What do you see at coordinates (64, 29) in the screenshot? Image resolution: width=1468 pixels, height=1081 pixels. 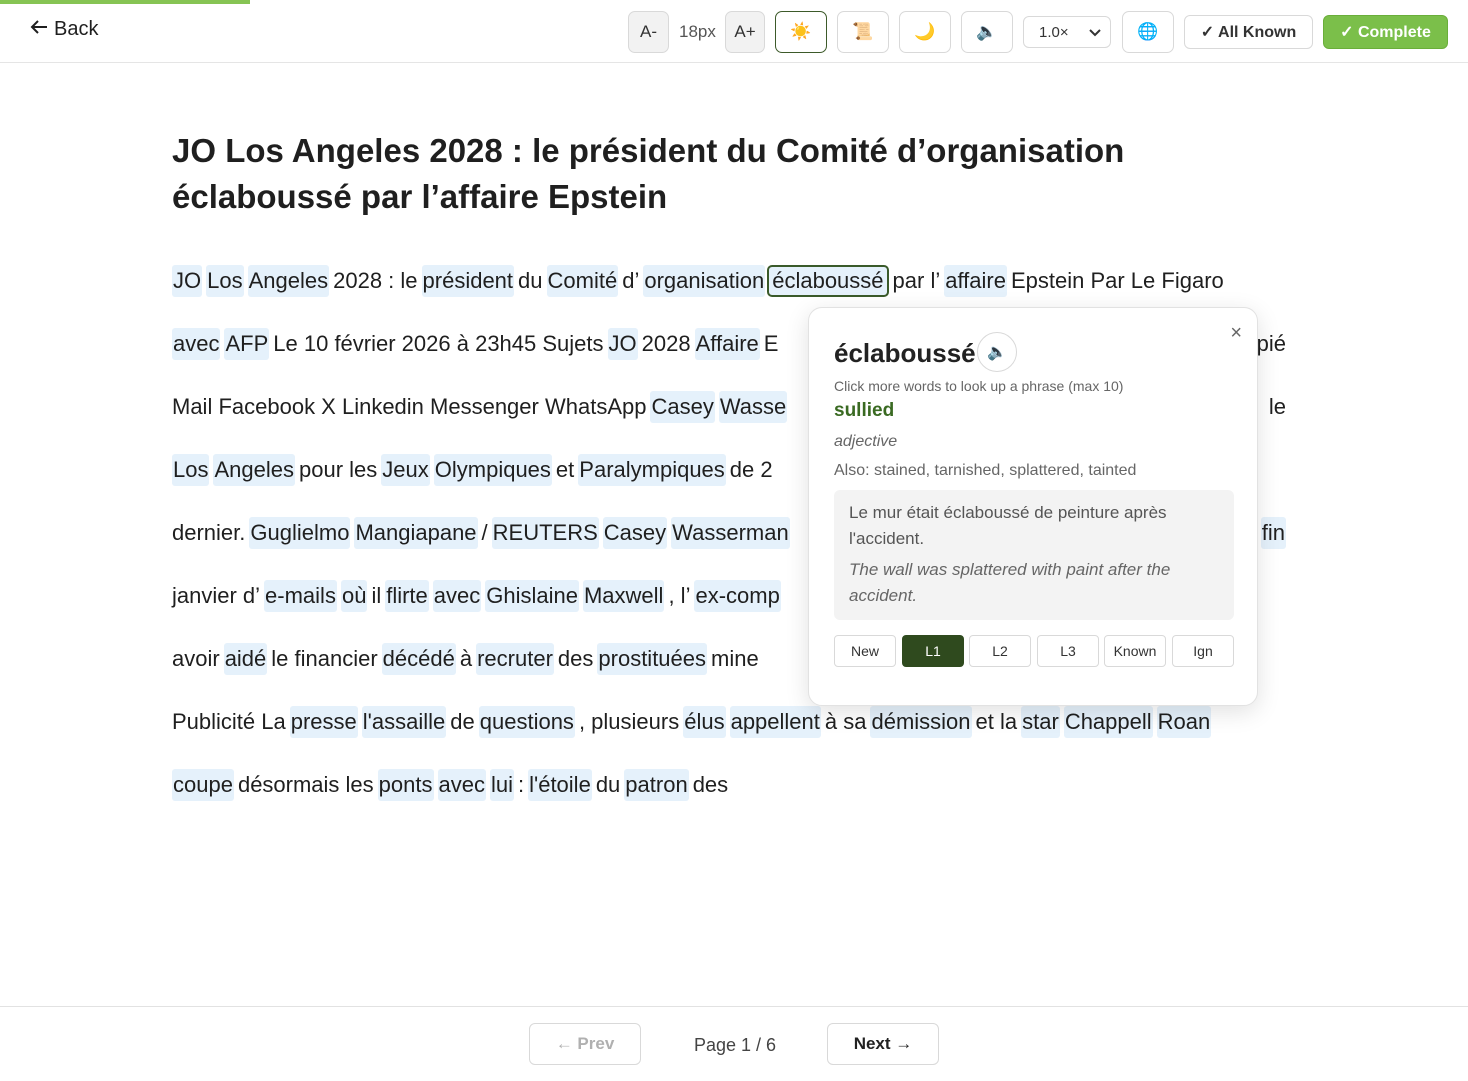 I see `back-button: Back` at bounding box center [64, 29].